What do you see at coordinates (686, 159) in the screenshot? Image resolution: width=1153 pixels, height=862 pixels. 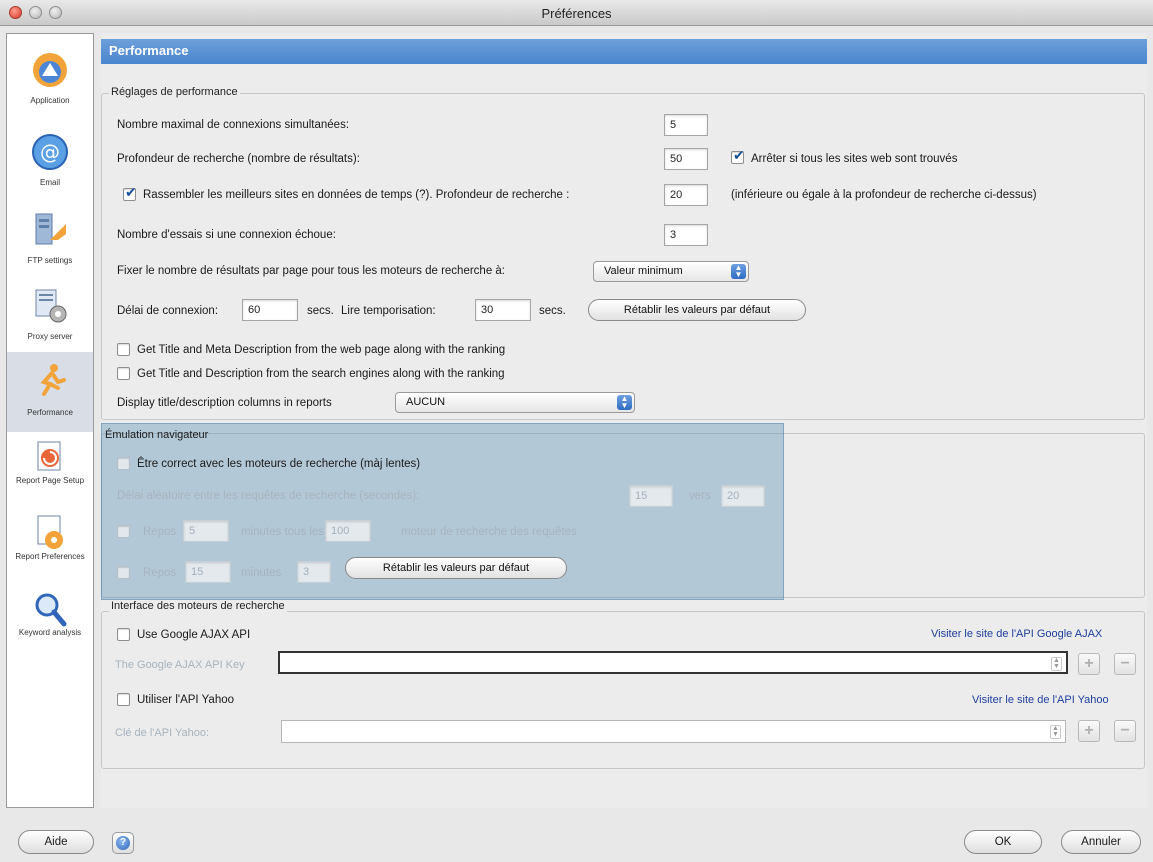 I see `search-depth-field: 50` at bounding box center [686, 159].